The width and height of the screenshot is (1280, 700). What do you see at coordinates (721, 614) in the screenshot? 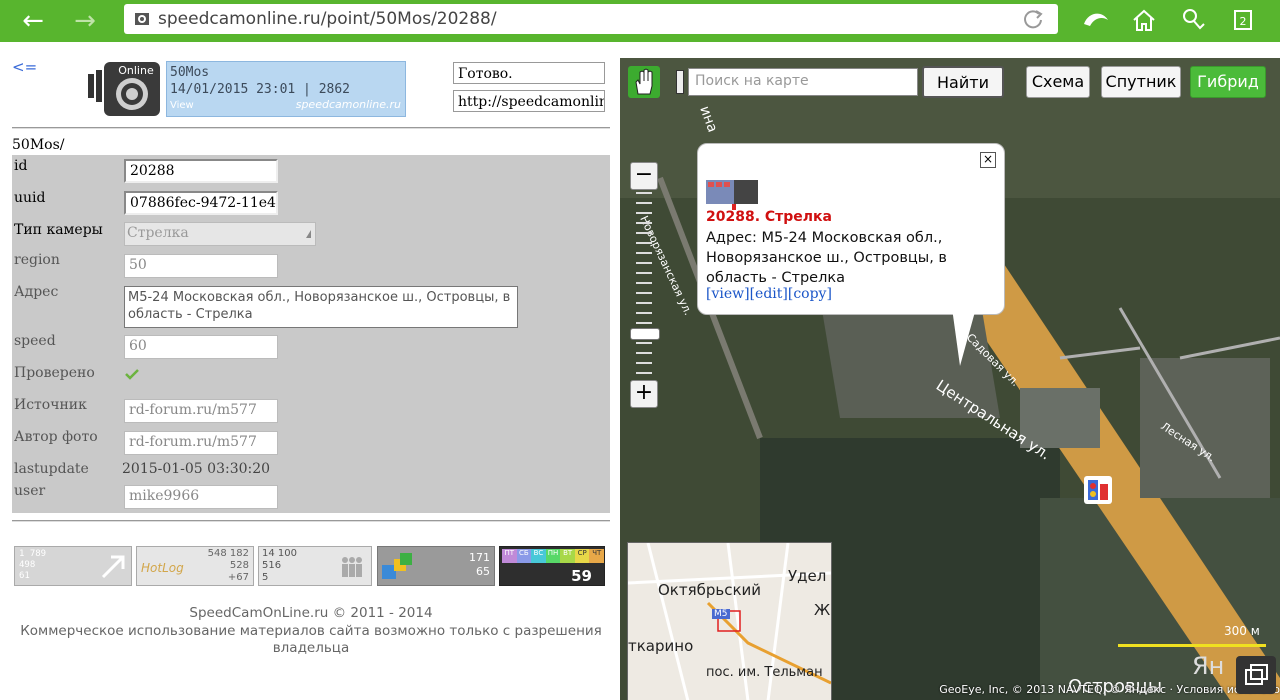
I see `road-badge: М5` at bounding box center [721, 614].